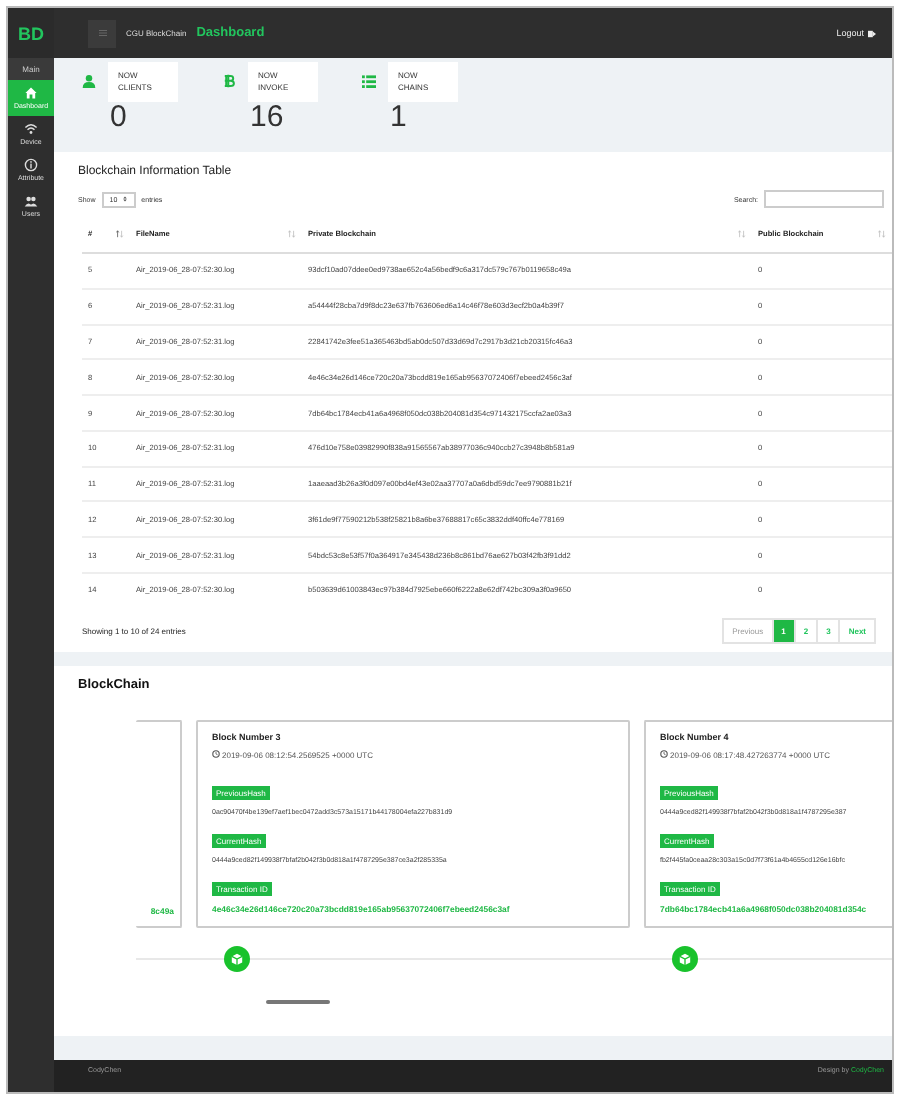 This screenshot has width=900, height=1100. I want to click on stat-value: 1, so click(398, 116).